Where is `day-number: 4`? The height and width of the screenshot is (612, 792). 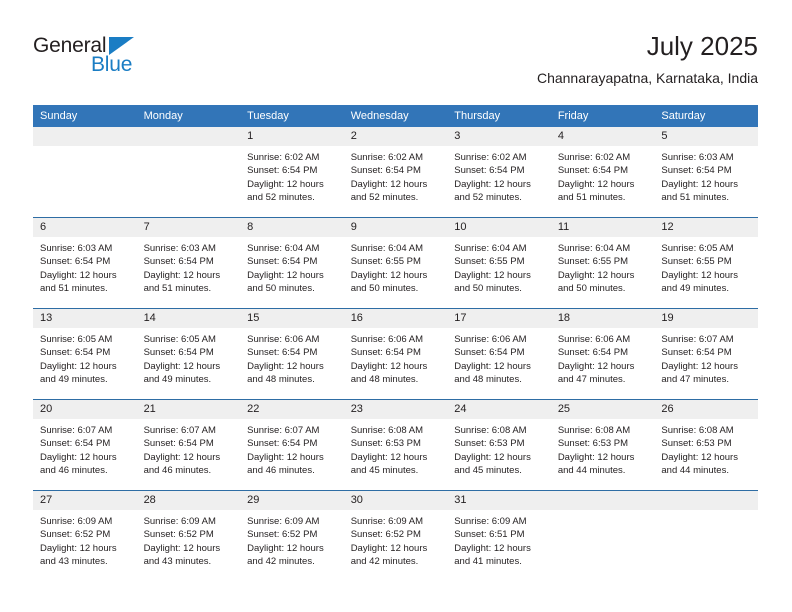 day-number: 4 is located at coordinates (602, 136).